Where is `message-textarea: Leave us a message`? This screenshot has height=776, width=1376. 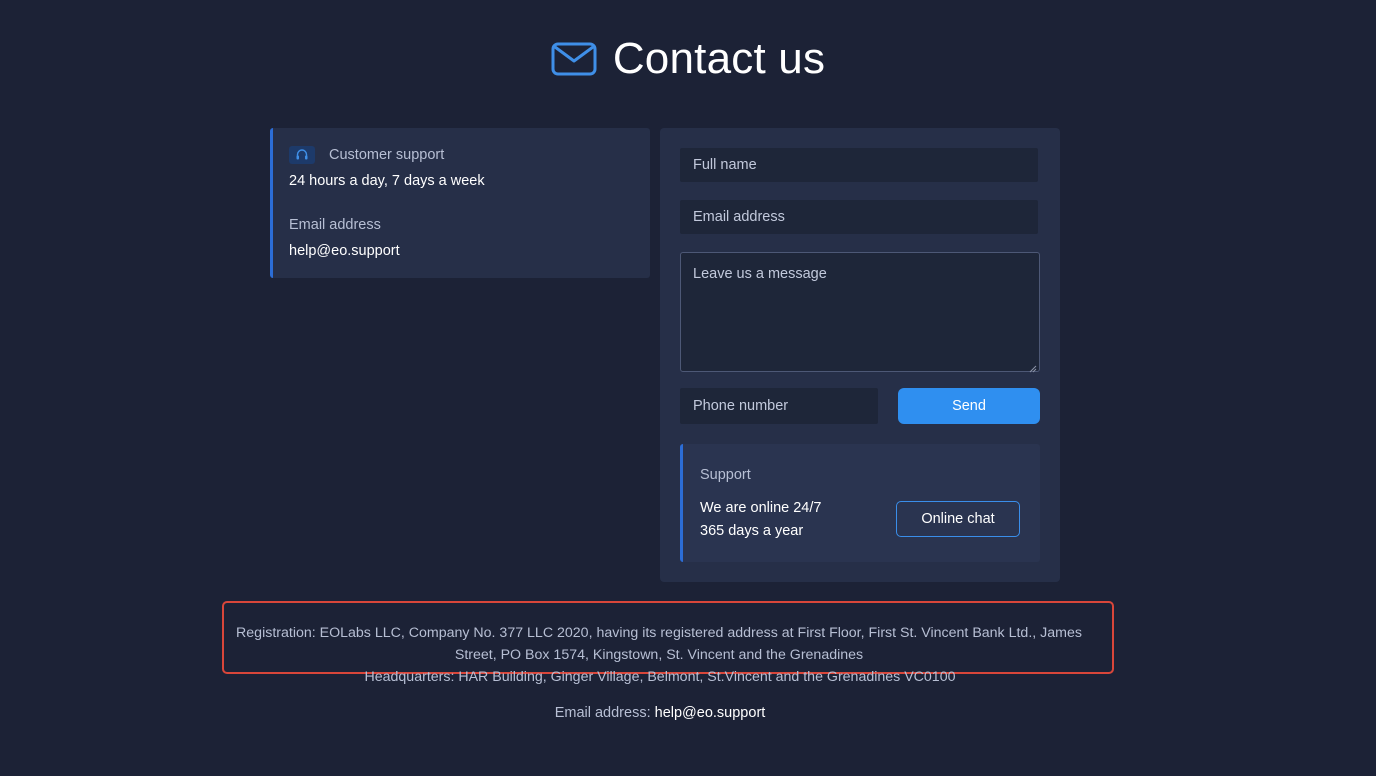 message-textarea: Leave us a message is located at coordinates (860, 312).